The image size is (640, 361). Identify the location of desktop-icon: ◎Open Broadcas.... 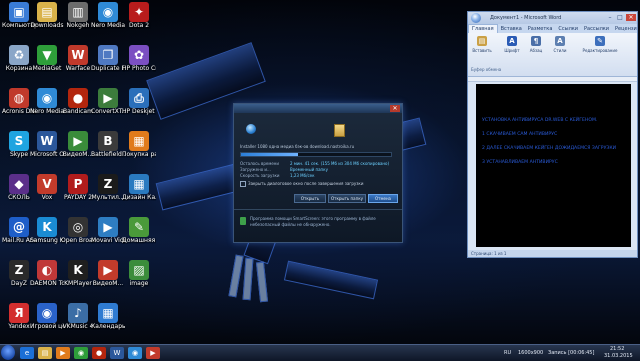
(78, 230).